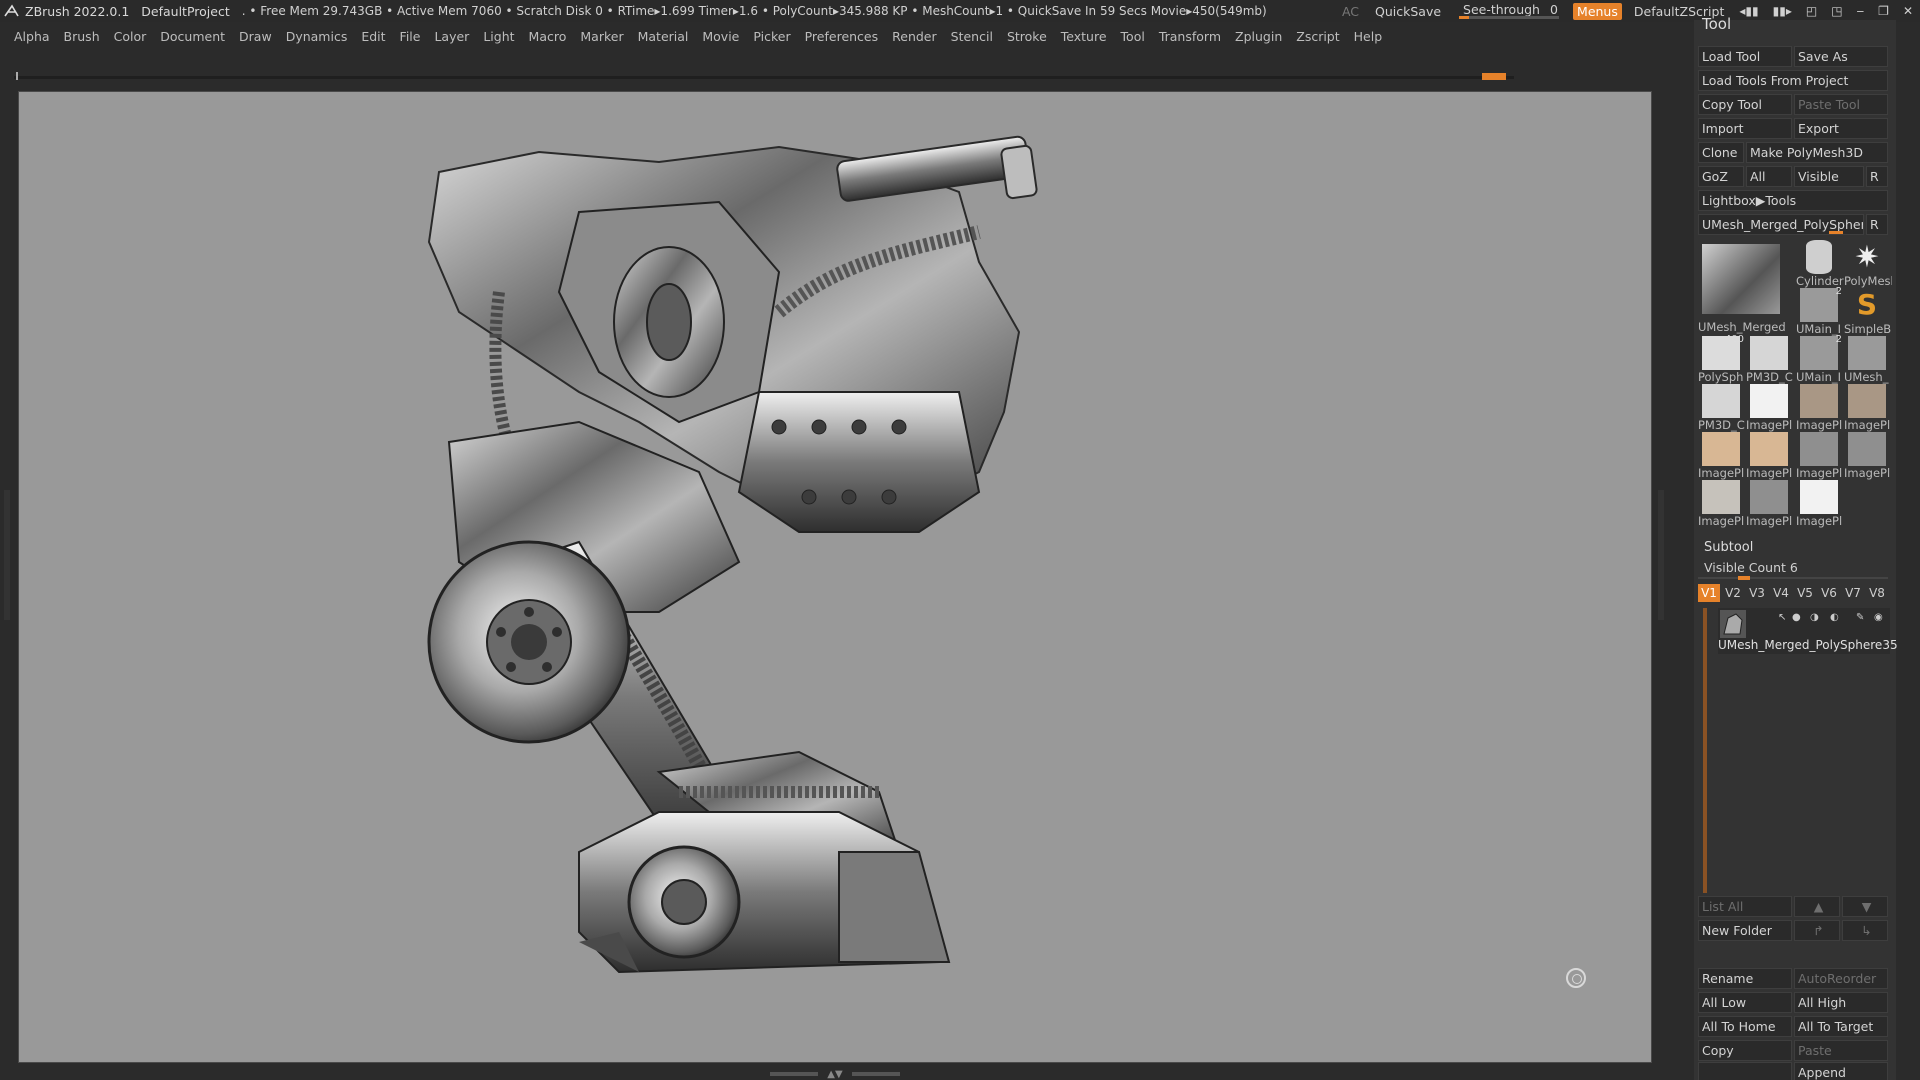  I want to click on menu-help: Help, so click(1368, 36).